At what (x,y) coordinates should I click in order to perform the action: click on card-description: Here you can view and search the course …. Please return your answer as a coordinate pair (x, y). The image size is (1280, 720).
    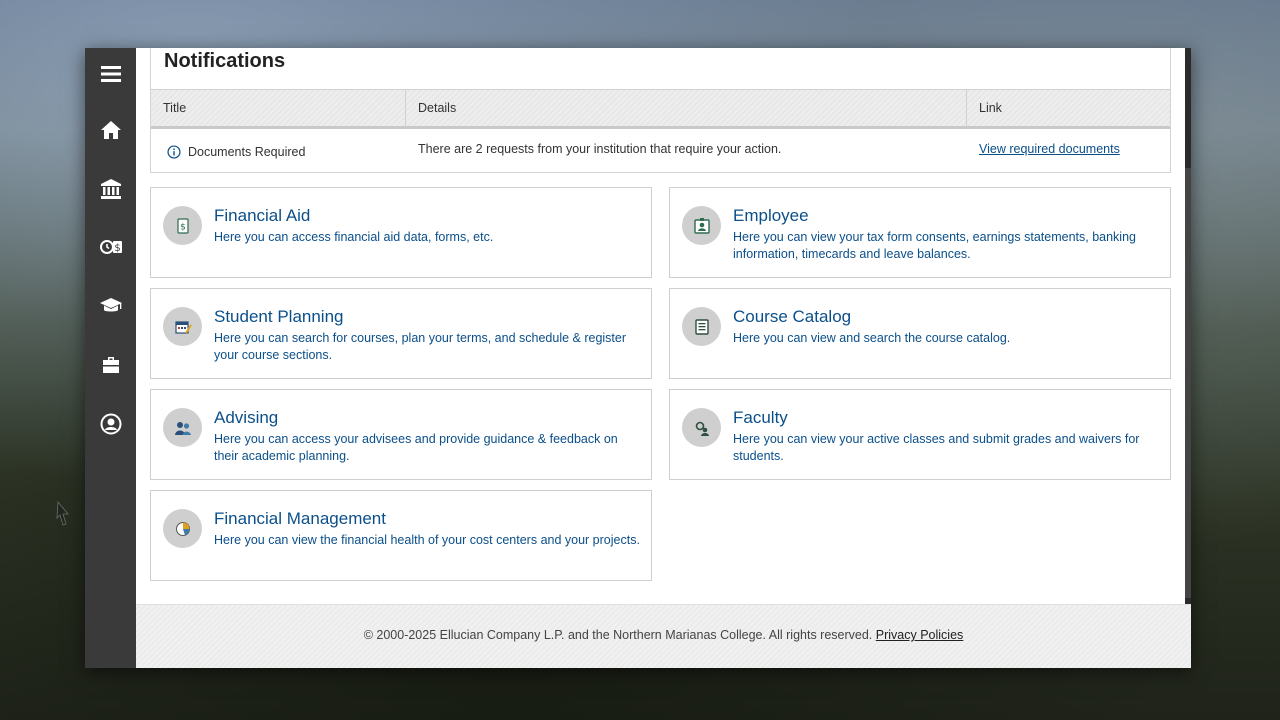
    Looking at the image, I should click on (872, 338).